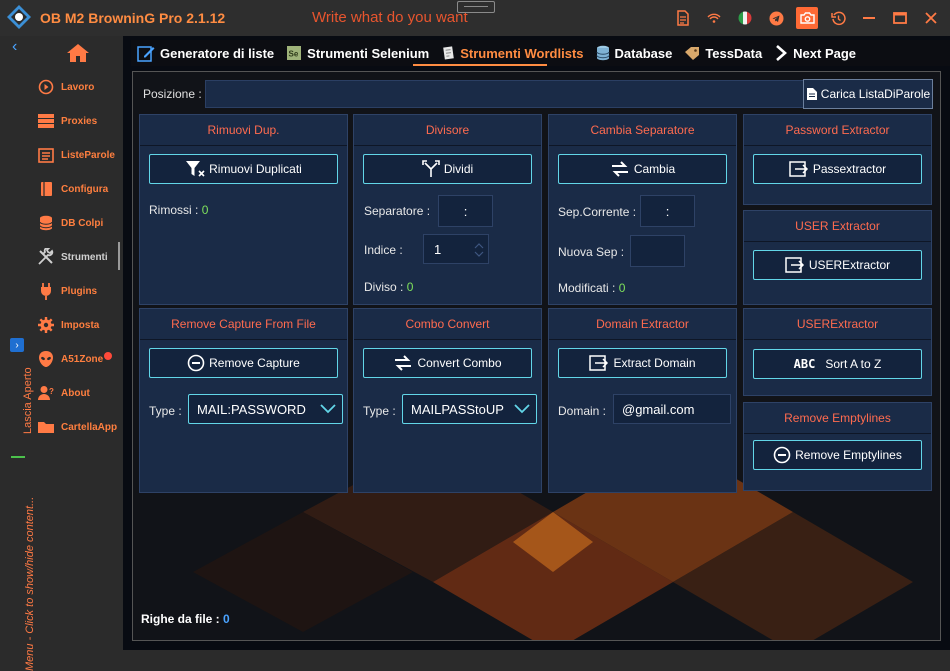  I want to click on indice-stepper: 1, so click(456, 249).